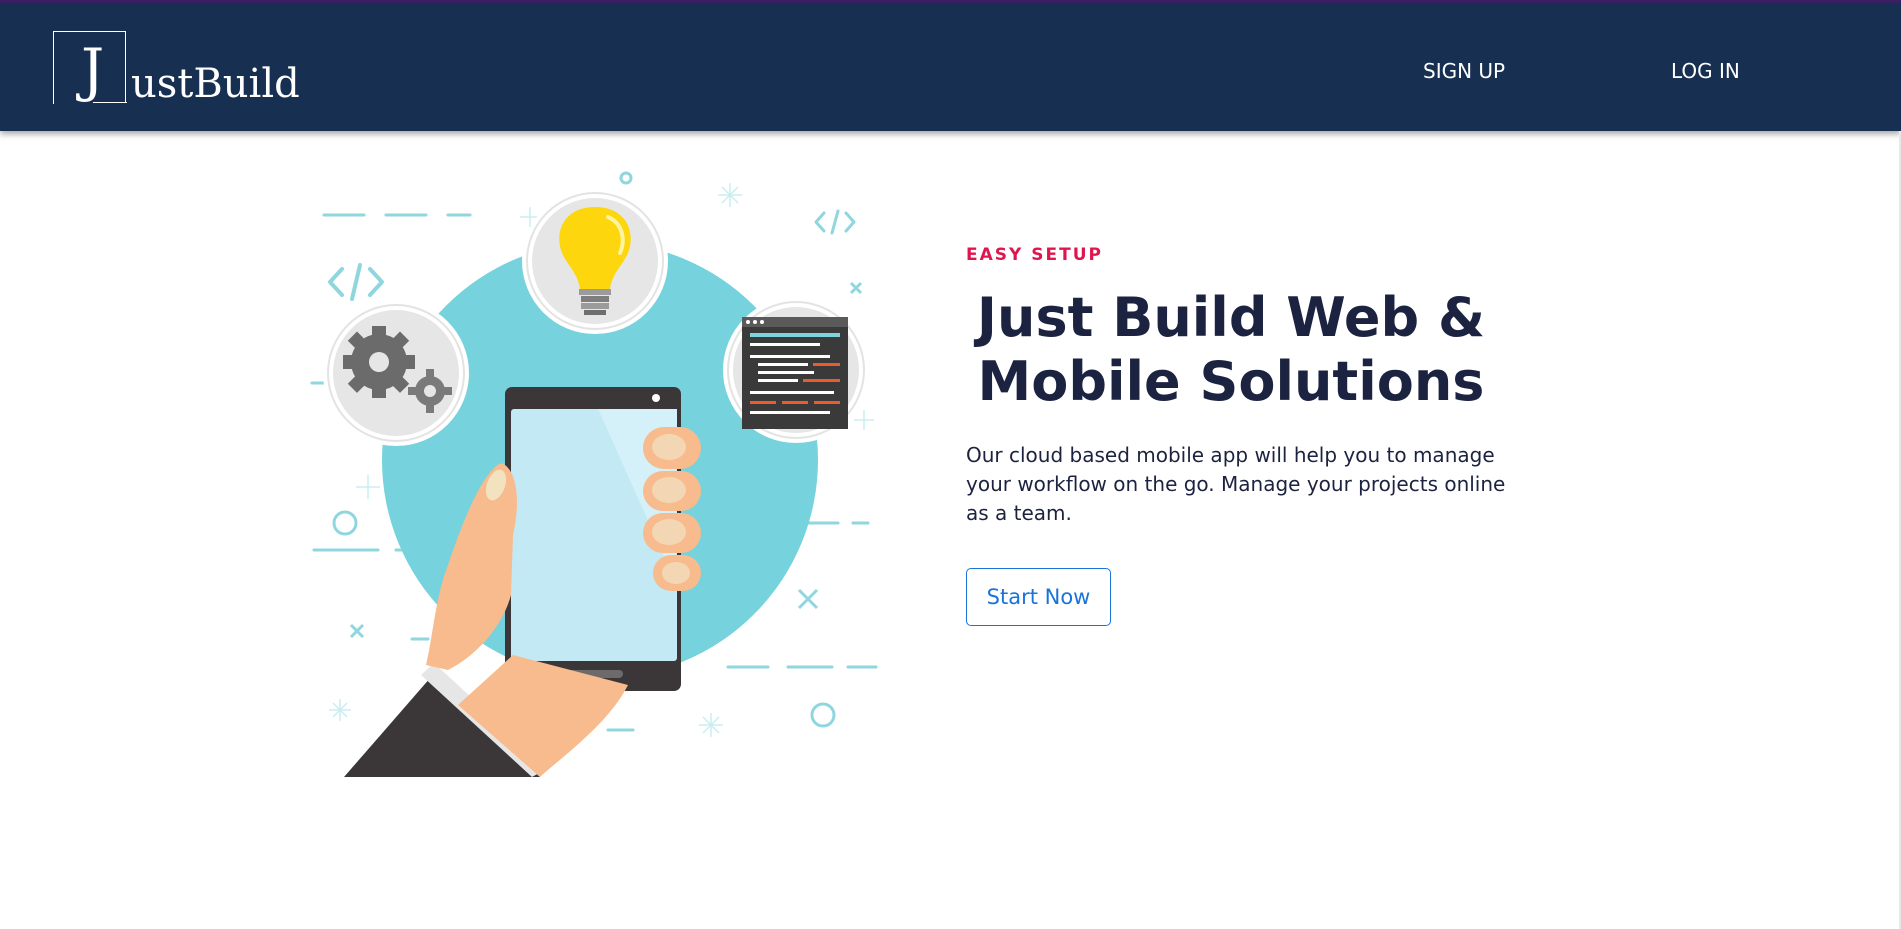 The height and width of the screenshot is (929, 1901). I want to click on justbuild-logo: J ustBuild, so click(176, 71).